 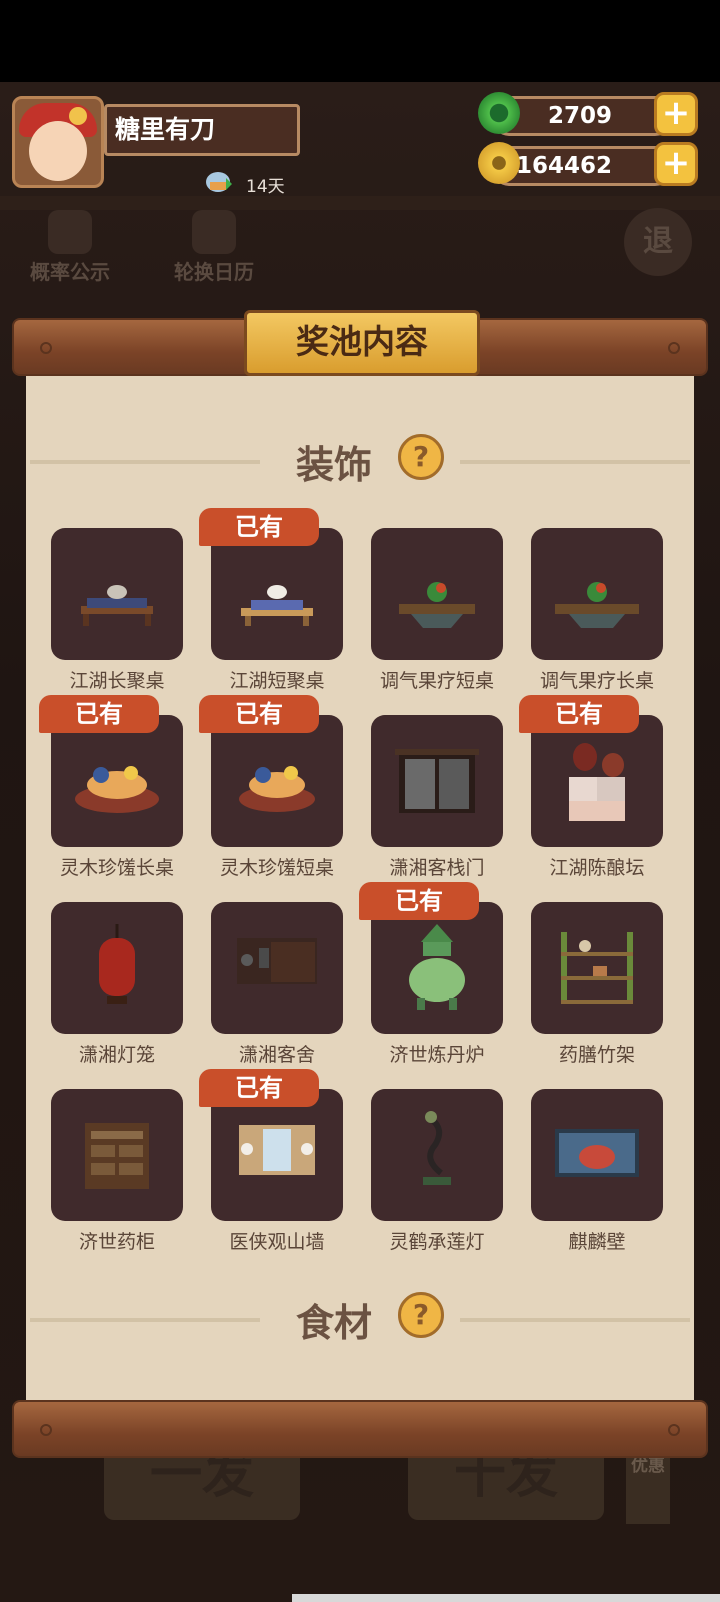 I want to click on item-card: 江湖长聚桌, so click(x=117, y=610).